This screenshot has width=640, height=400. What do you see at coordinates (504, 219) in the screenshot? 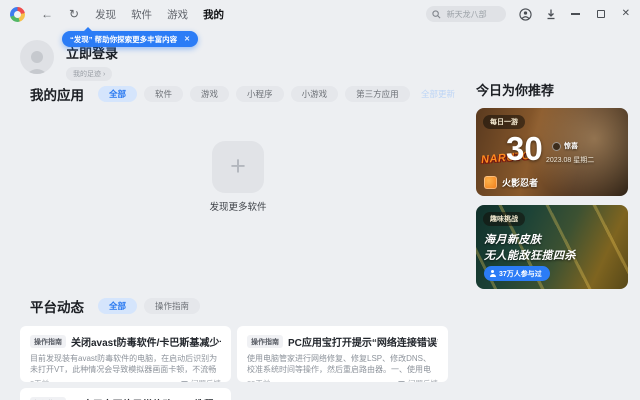
I see `challenge-badge: 趣味挑战` at bounding box center [504, 219].